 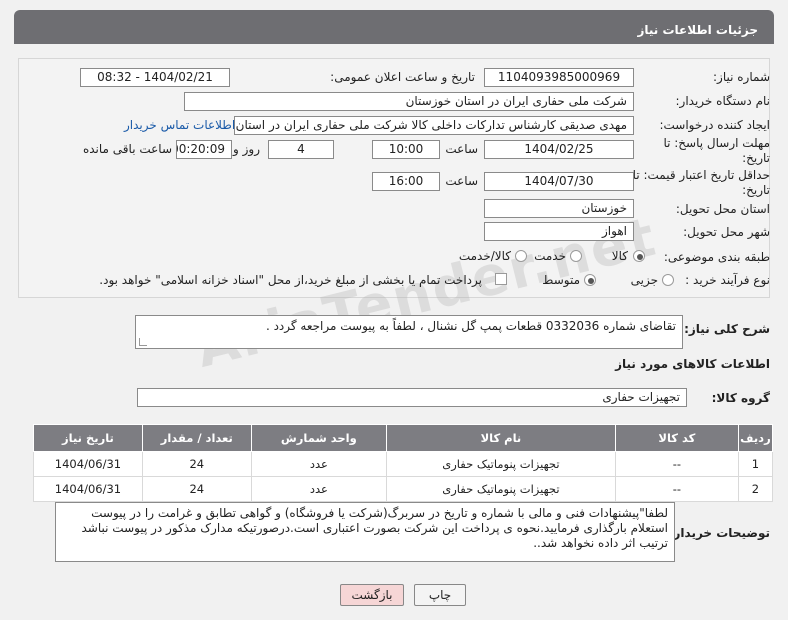 What do you see at coordinates (723, 101) in the screenshot?
I see `buyer-org-label: نام دستگاه خریدار:` at bounding box center [723, 101].